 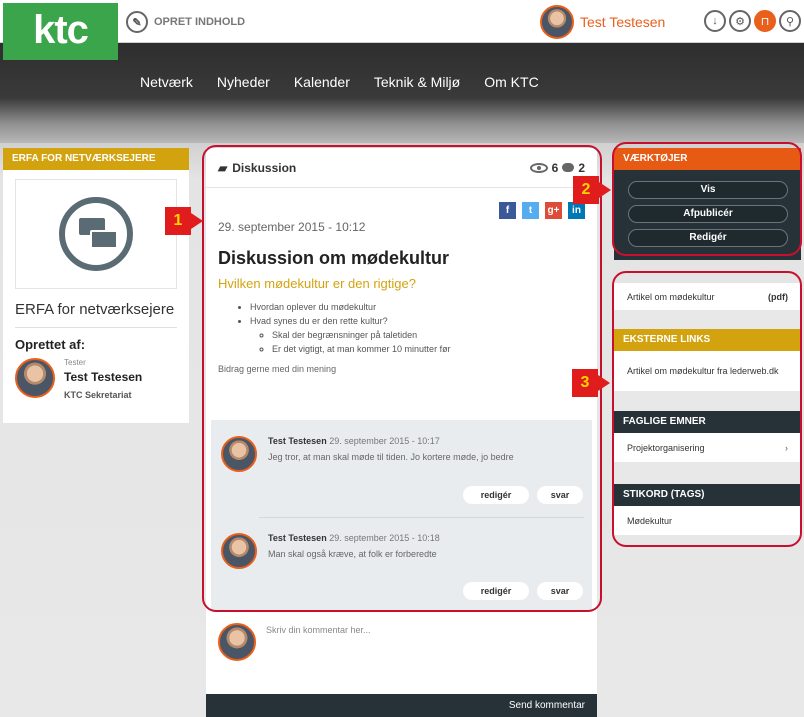 I want to click on ktc-logo: ktc, so click(x=60, y=31).